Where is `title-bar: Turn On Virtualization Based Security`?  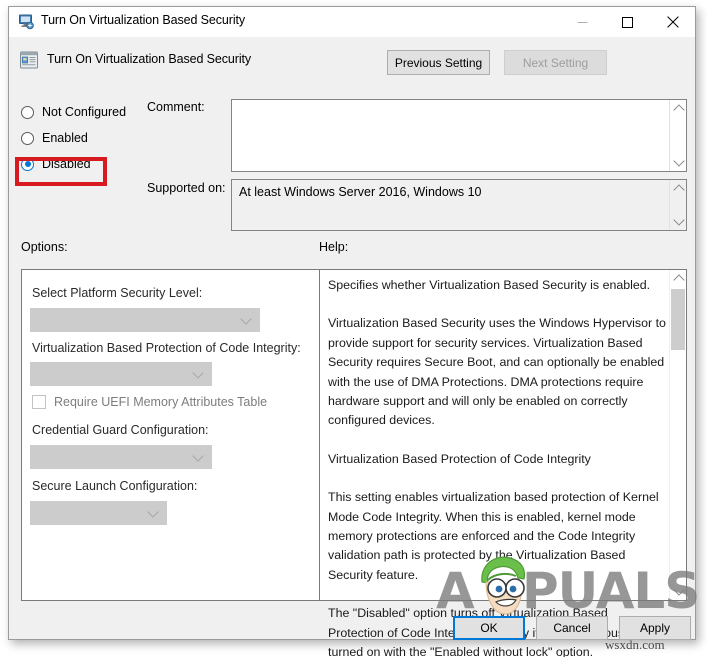
title-bar: Turn On Virtualization Based Security is located at coordinates (352, 22).